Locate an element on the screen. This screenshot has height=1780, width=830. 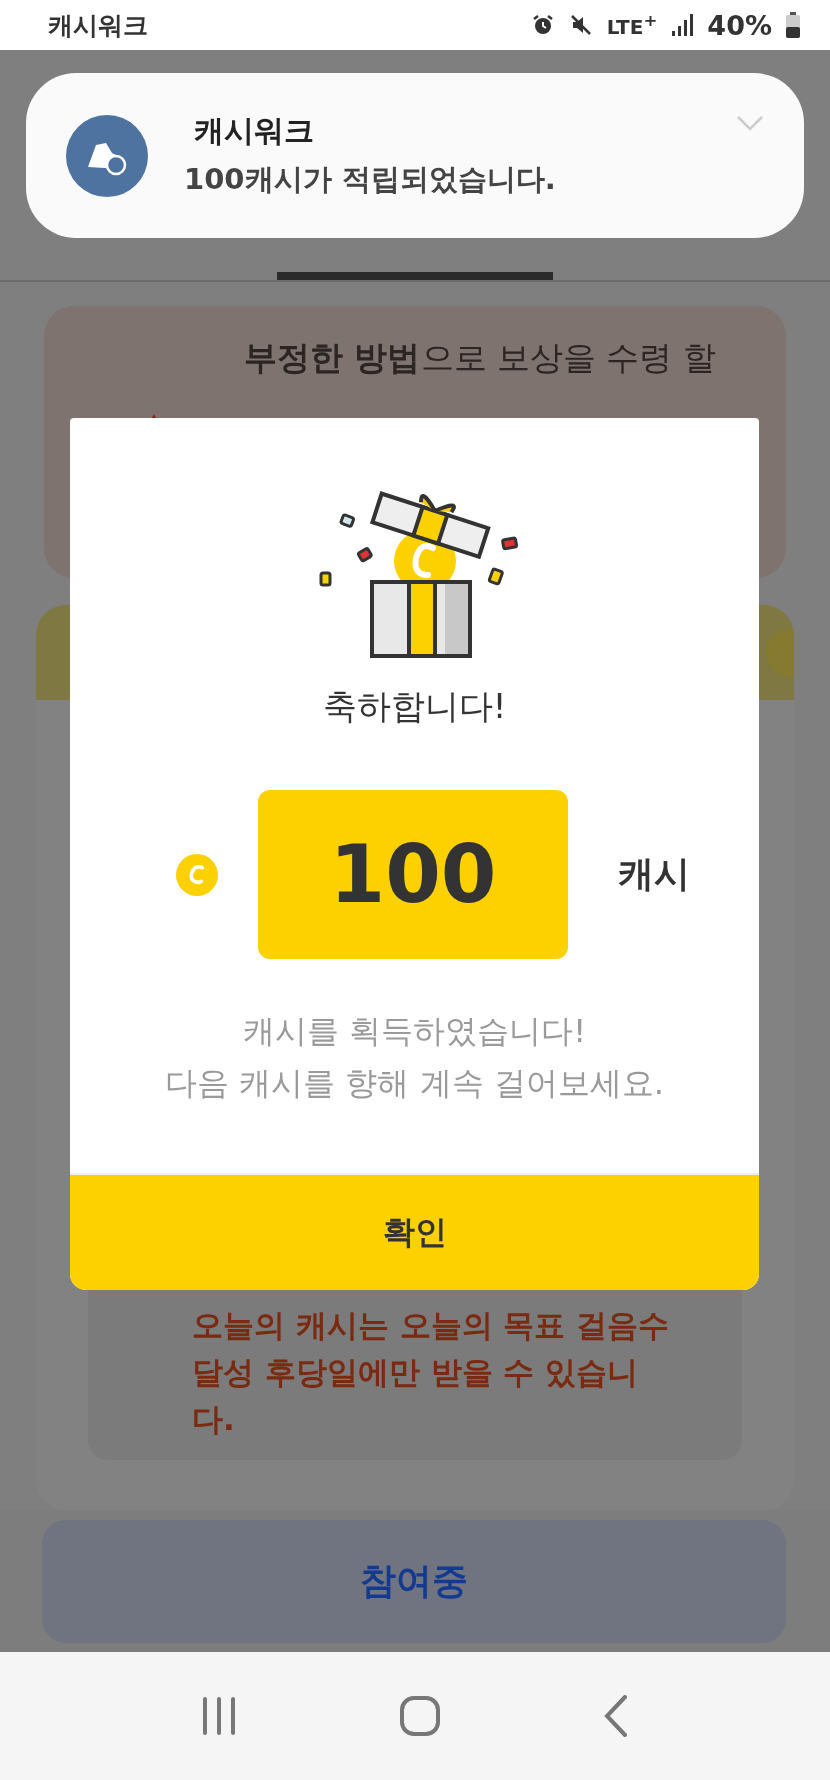
status-app-name: 캐시워크 is located at coordinates (98, 25).